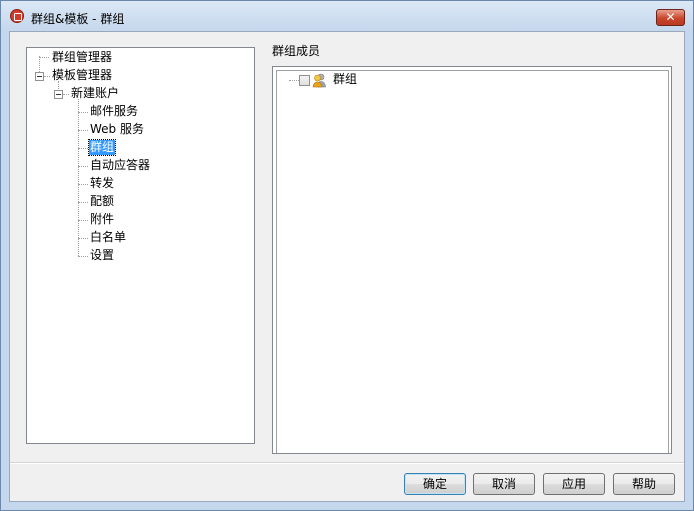 The image size is (694, 511). What do you see at coordinates (296, 51) in the screenshot?
I see `members-heading: 群组成员` at bounding box center [296, 51].